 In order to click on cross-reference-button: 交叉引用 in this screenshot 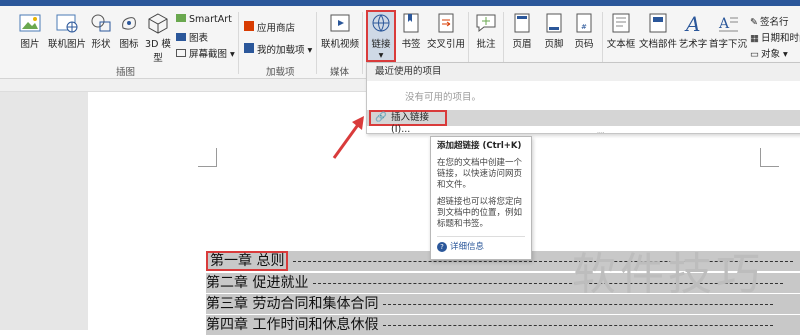, I will do `click(446, 31)`.